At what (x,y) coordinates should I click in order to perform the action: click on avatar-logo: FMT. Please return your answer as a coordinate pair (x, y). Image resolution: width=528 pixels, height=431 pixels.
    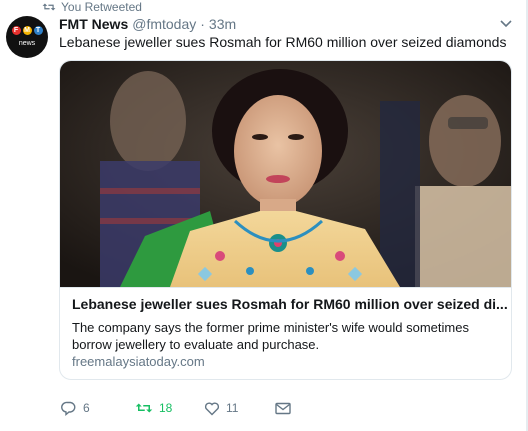
    Looking at the image, I should click on (27, 30).